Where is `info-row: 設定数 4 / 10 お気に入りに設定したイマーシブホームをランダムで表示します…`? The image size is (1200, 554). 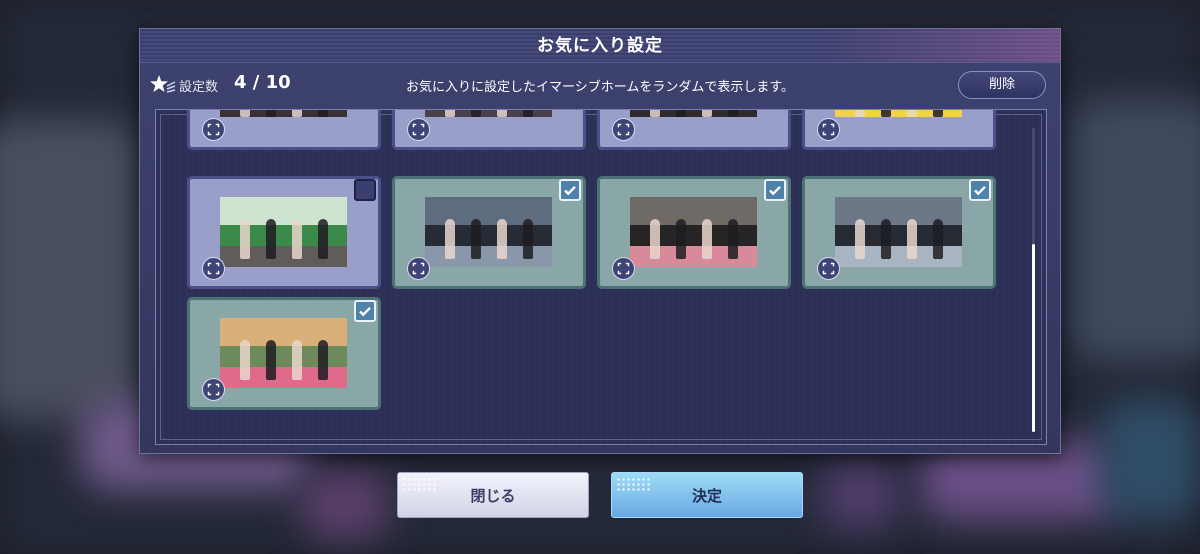
info-row: 設定数 4 / 10 お気に入りに設定したイマーシブホームをランダムで表示します… is located at coordinates (600, 85).